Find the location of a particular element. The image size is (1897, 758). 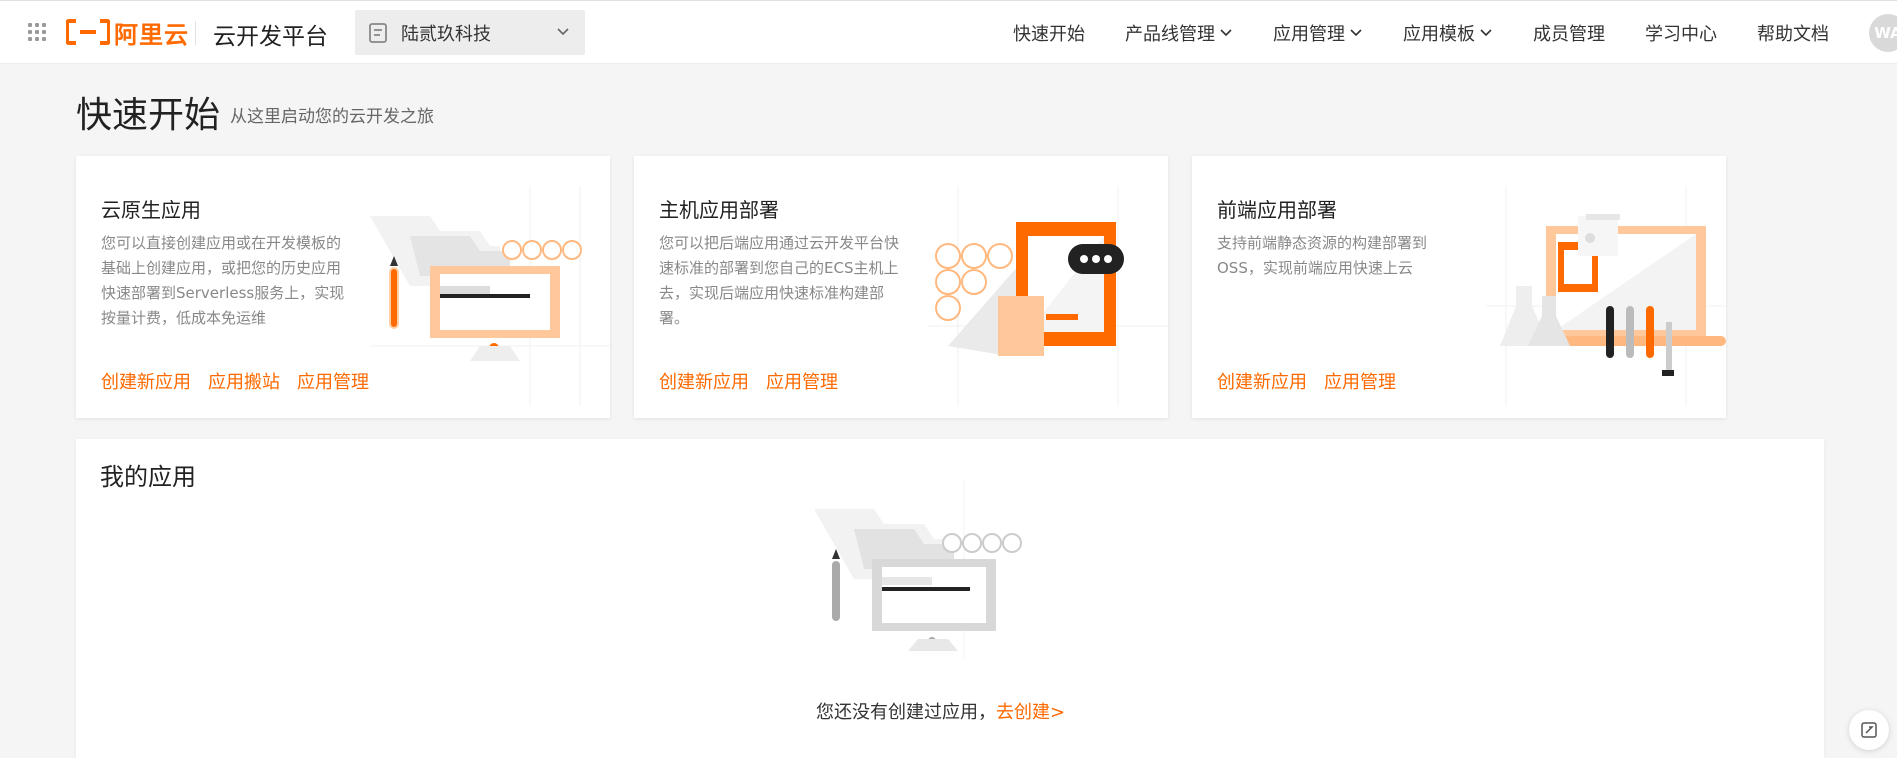

organization-select-value: 陆贰玖科技 is located at coordinates (446, 34).